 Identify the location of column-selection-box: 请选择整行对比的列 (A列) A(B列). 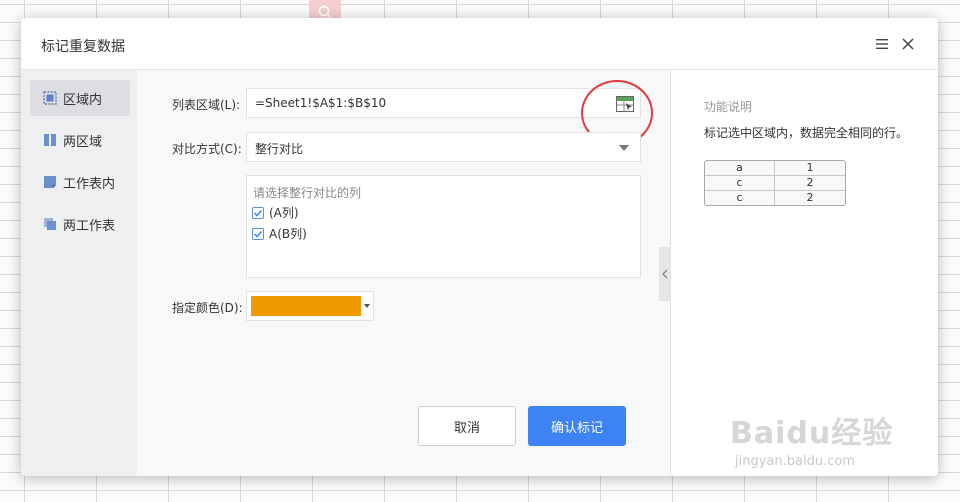
(443, 226).